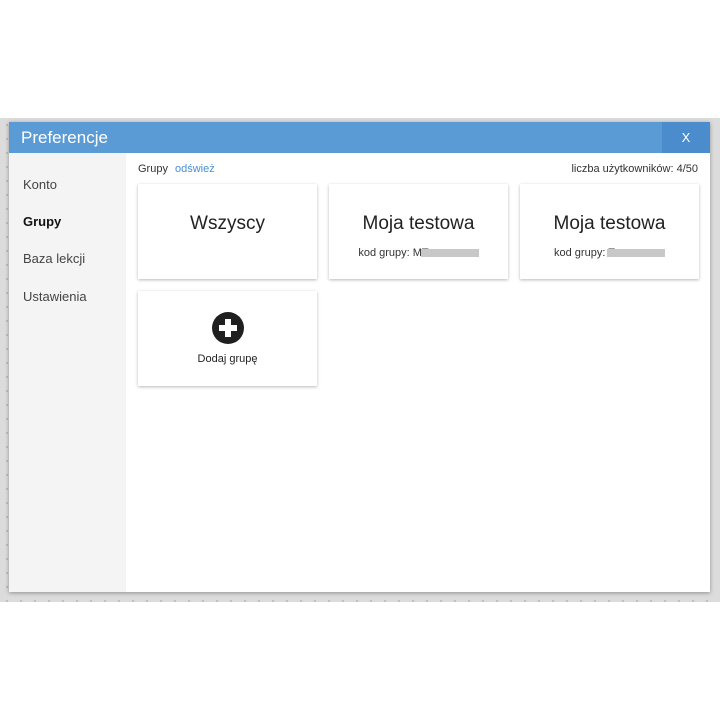 This screenshot has height=720, width=720. I want to click on group-code-text: kod grupy: MT, so click(393, 253).